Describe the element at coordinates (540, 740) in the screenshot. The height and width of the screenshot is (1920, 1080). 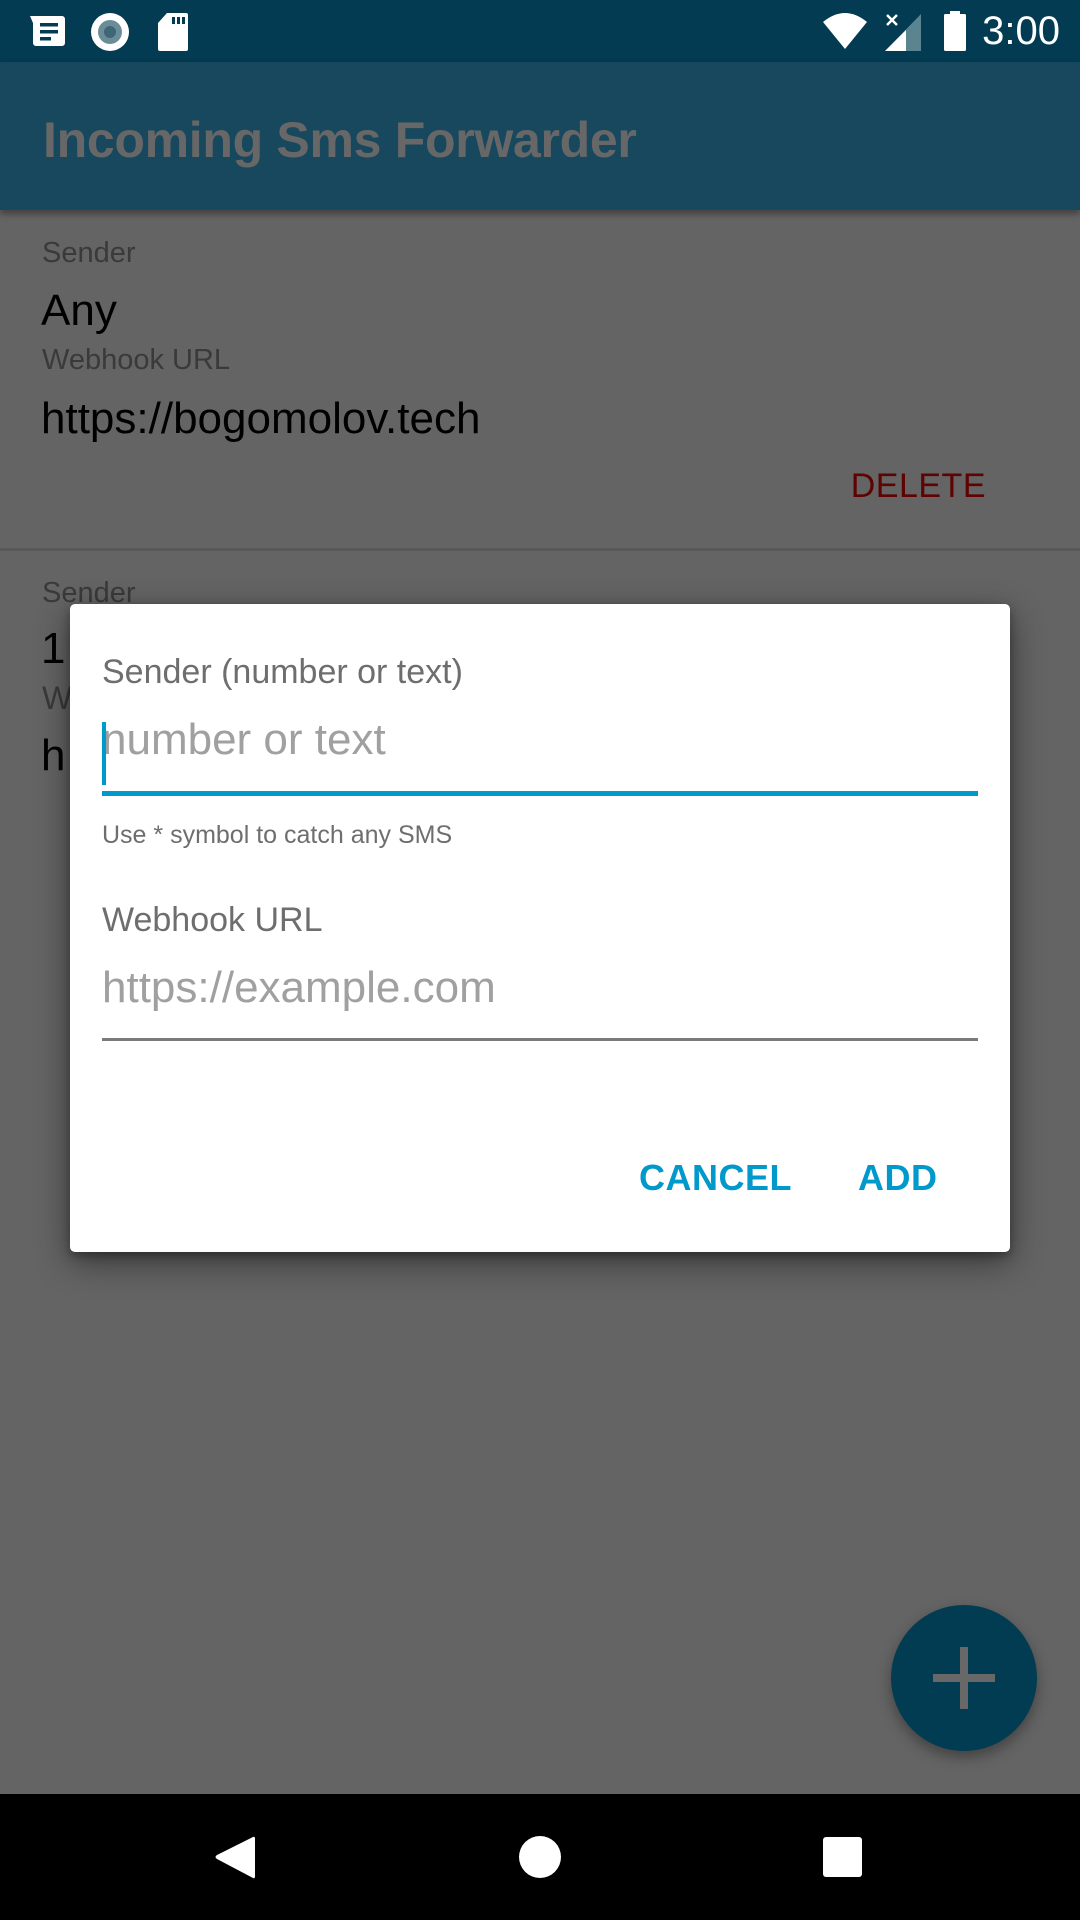
I see `sender-input` at that location.